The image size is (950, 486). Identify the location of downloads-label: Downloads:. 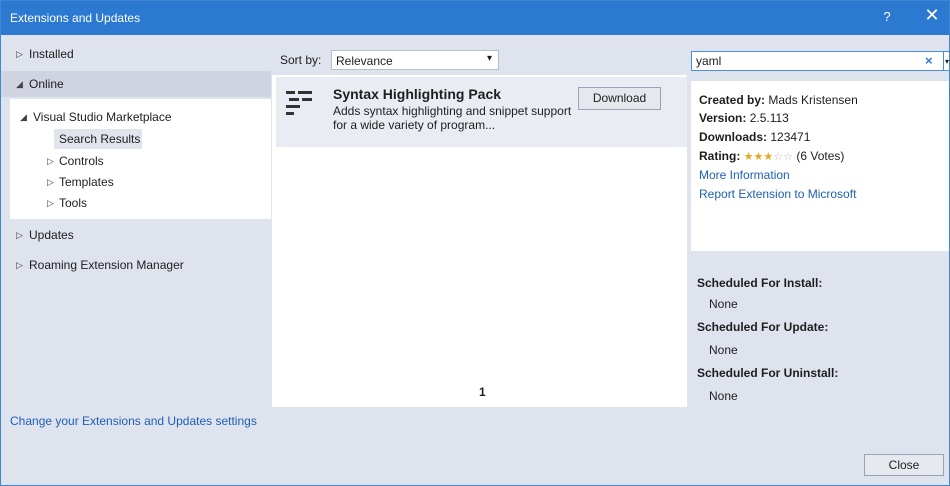
(733, 137).